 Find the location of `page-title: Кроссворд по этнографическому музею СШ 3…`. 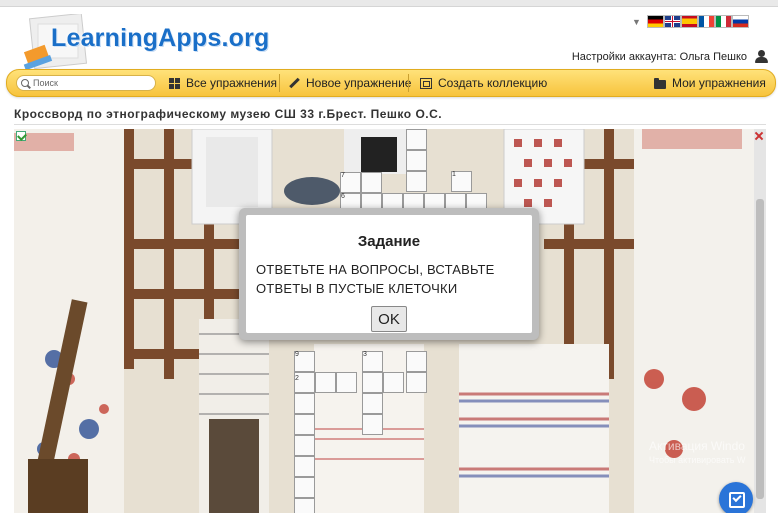

page-title: Кроссворд по этнографическому музею СШ 3… is located at coordinates (228, 114).